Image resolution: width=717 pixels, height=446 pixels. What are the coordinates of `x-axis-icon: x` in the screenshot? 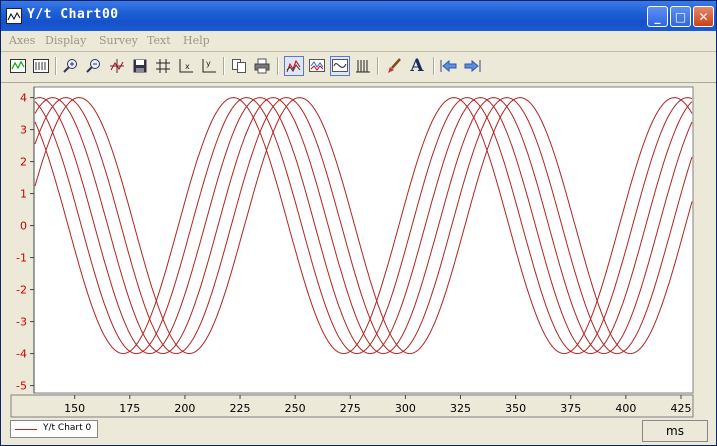 It's located at (186, 66).